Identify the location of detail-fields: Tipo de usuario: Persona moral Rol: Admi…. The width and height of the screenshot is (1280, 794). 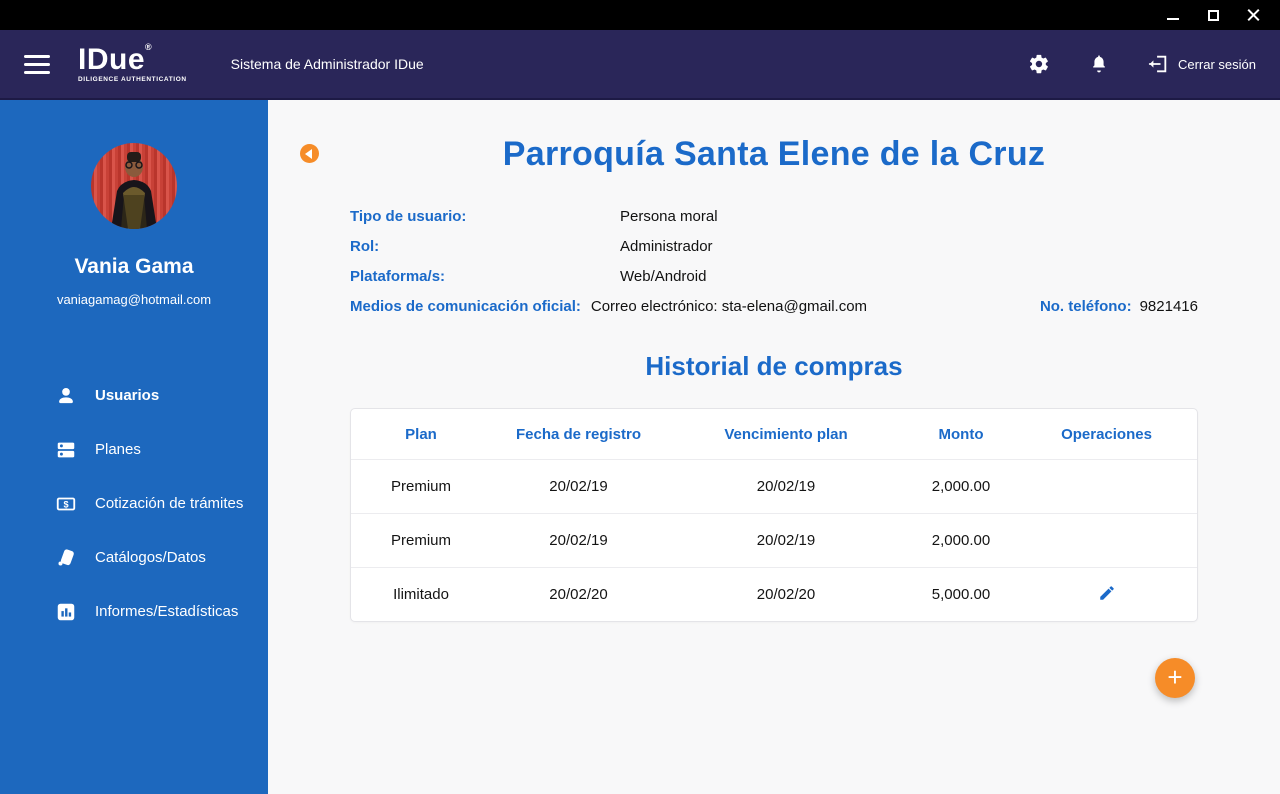
(774, 261).